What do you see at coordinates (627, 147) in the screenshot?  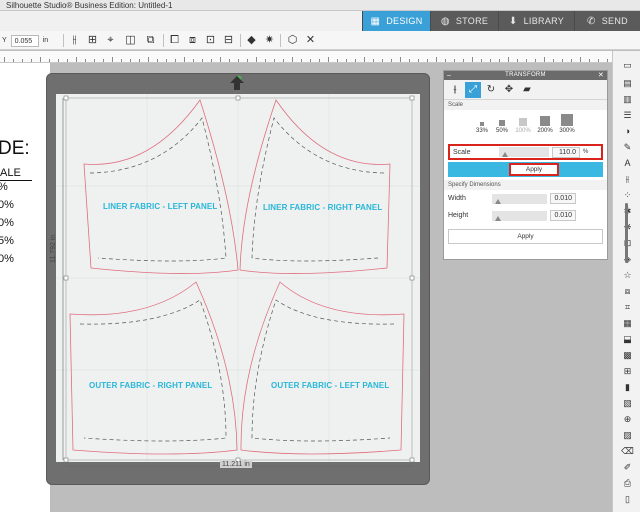 I see `pencil-icon: ✎` at bounding box center [627, 147].